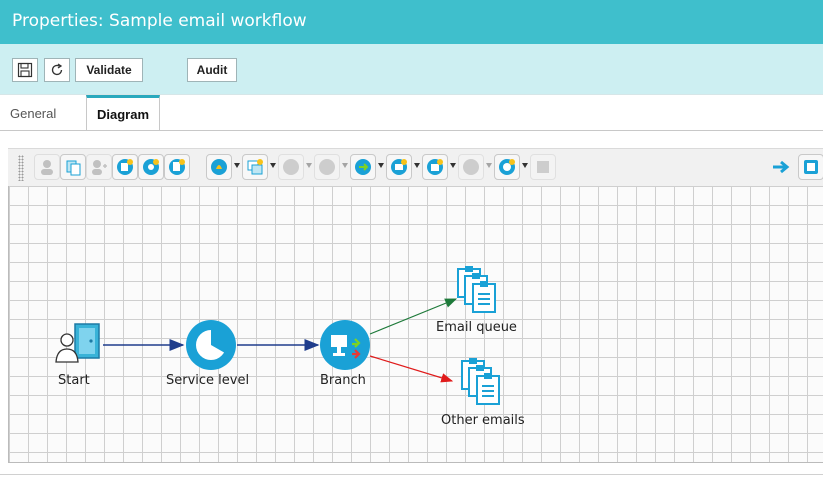  I want to click on diagram-connectors, so click(280, 340).